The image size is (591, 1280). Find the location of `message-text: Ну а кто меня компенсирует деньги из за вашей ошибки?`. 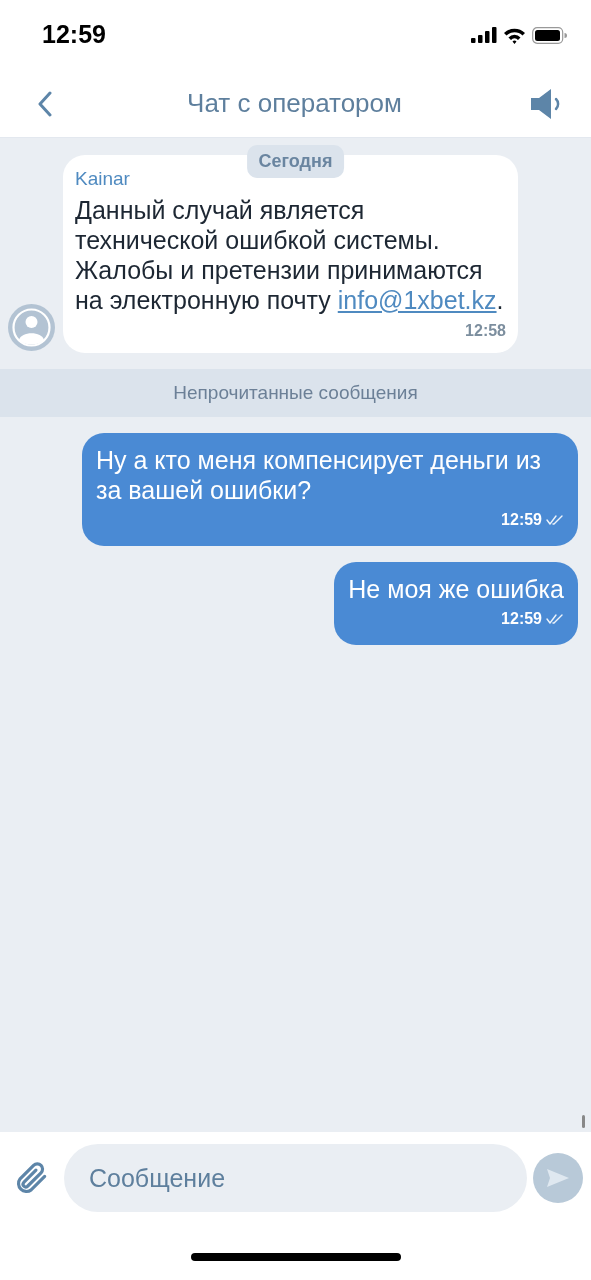

message-text: Ну а кто меня компенсирует деньги из за вашей ошибки? is located at coordinates (319, 475).